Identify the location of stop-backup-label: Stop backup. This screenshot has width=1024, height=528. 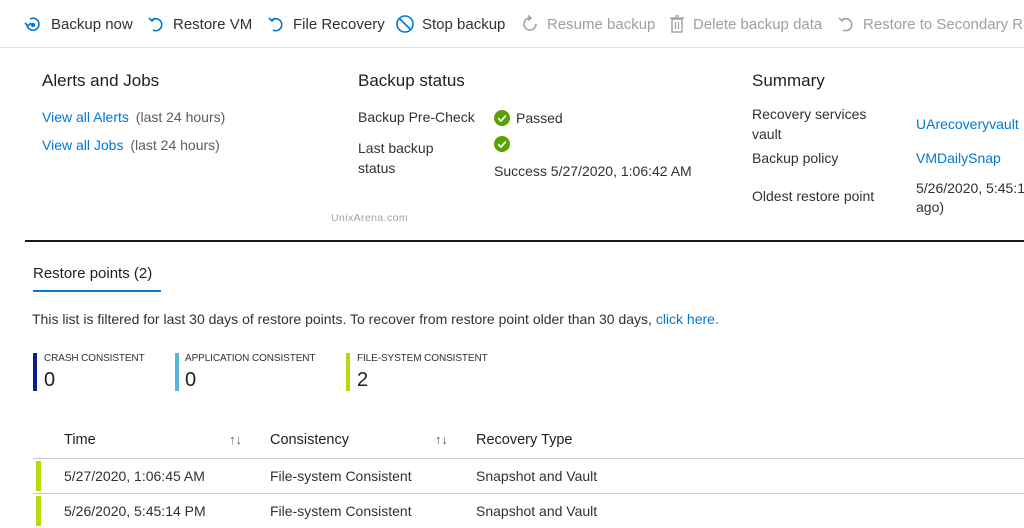
(464, 24).